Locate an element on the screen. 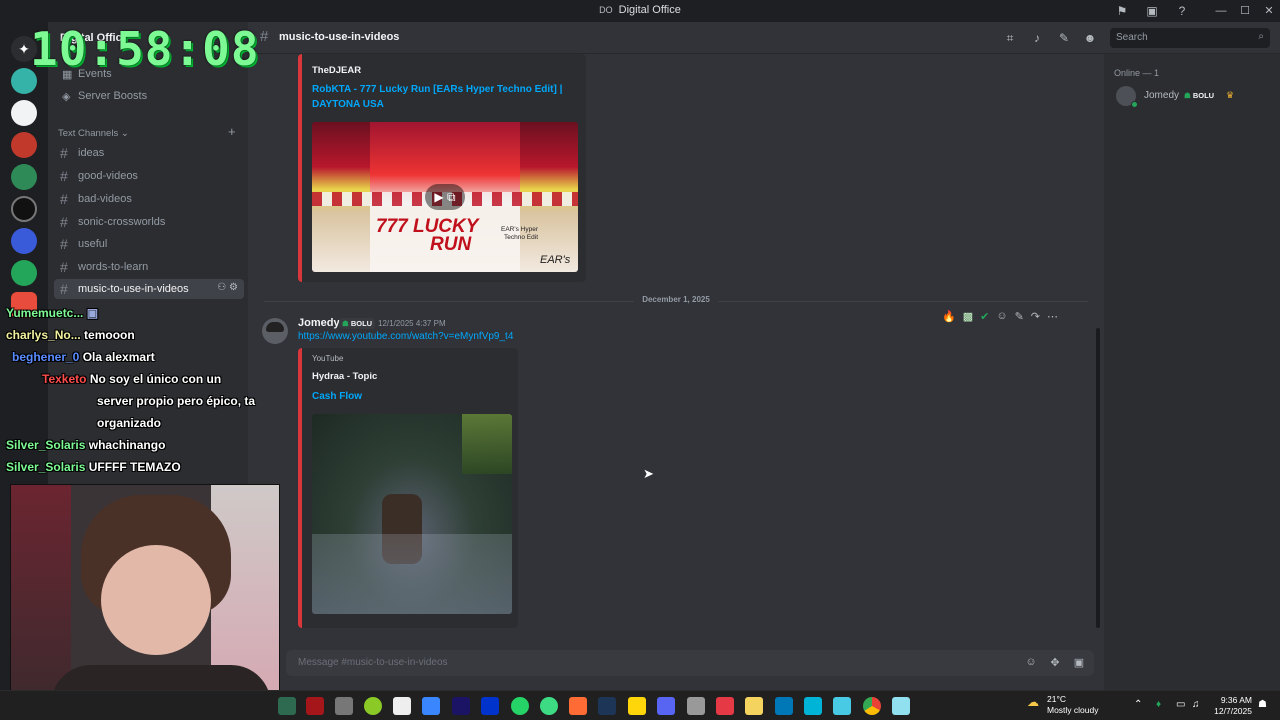 Image resolution: width=1280 pixels, height=720 pixels. channel-useful: # useful is located at coordinates (149, 244).